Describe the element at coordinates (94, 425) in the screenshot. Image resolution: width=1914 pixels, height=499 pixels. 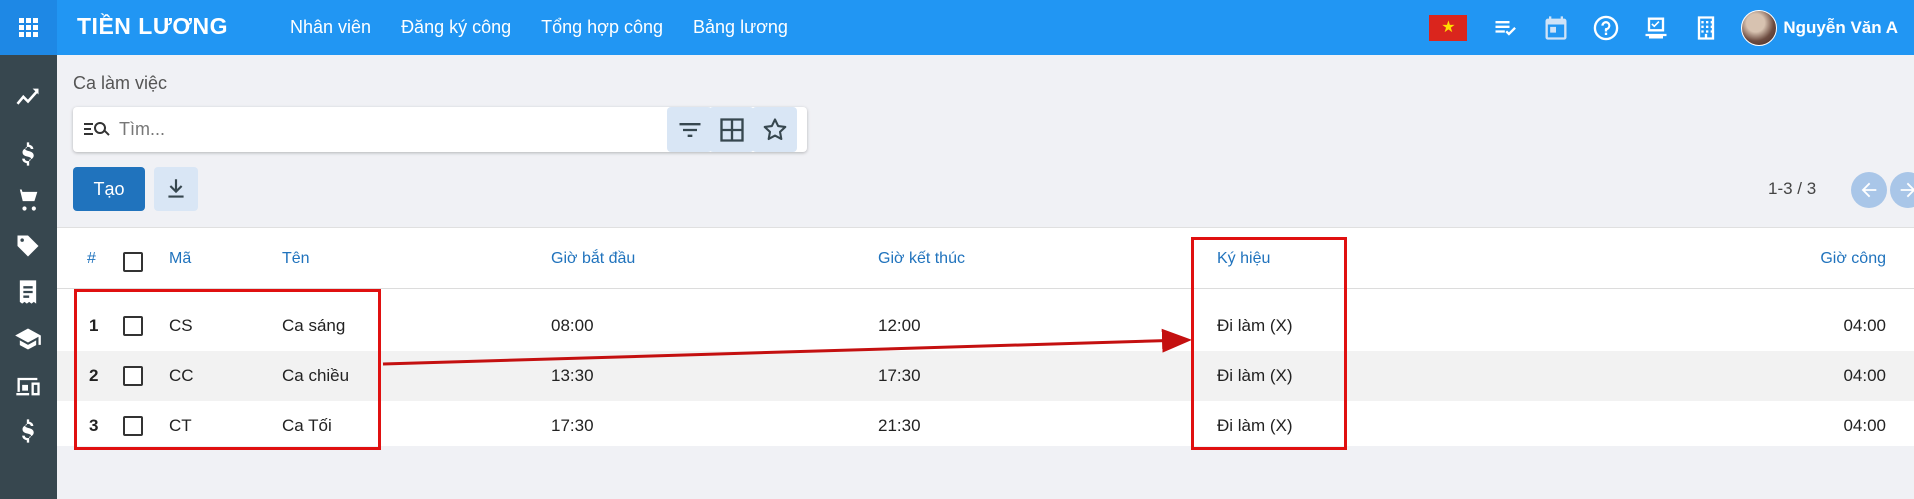
I see `row-index: 3` at that location.